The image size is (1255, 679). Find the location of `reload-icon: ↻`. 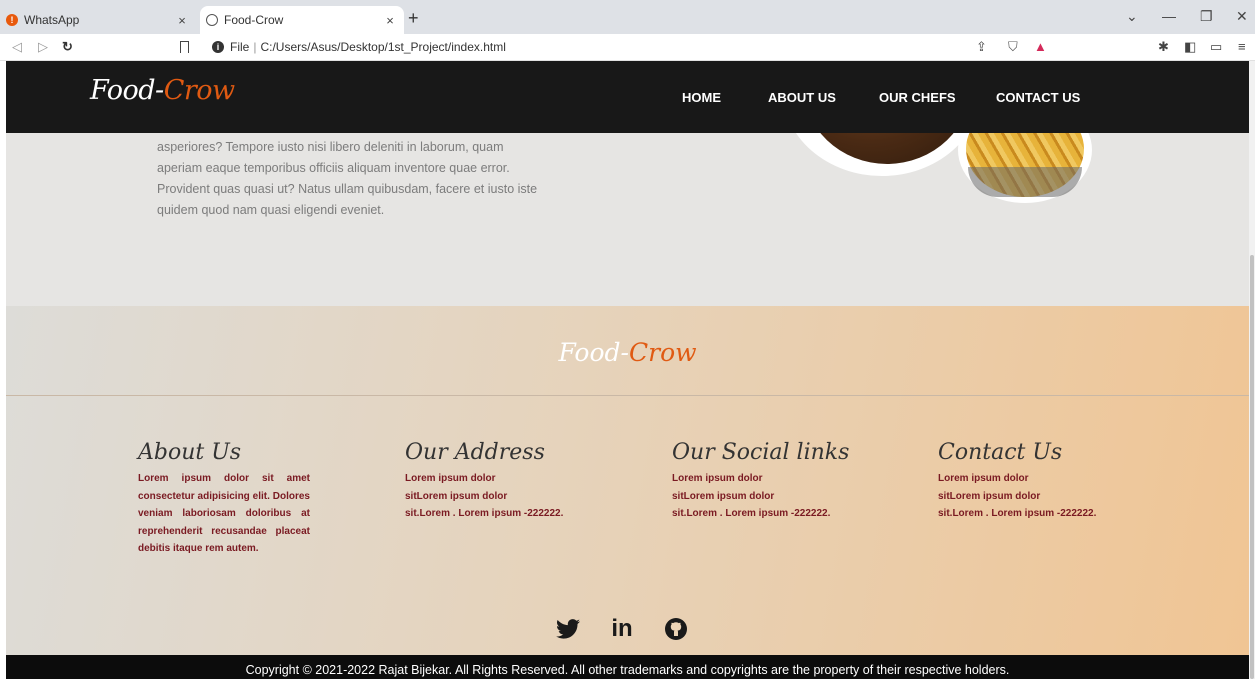

reload-icon: ↻ is located at coordinates (67, 47).